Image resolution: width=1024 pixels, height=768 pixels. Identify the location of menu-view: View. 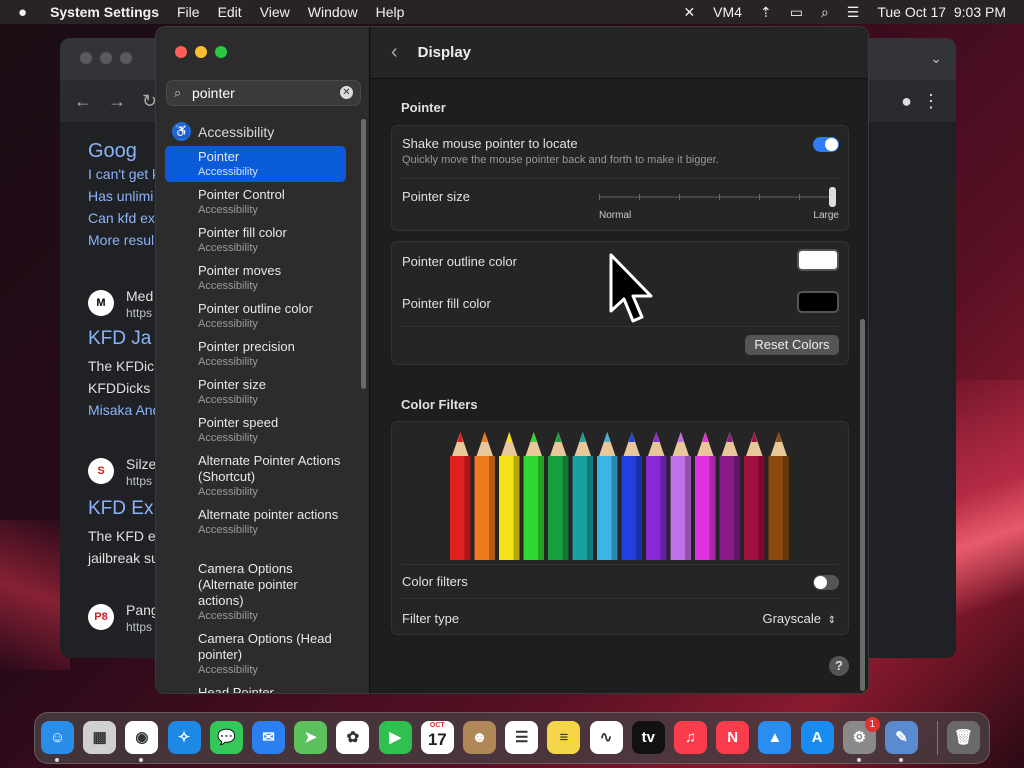
(275, 12).